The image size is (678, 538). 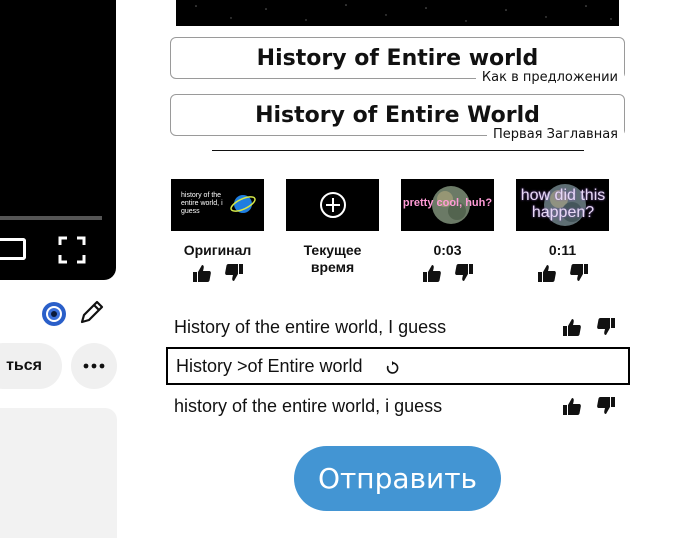 I want to click on partial-action-button: ться, so click(x=31, y=366).